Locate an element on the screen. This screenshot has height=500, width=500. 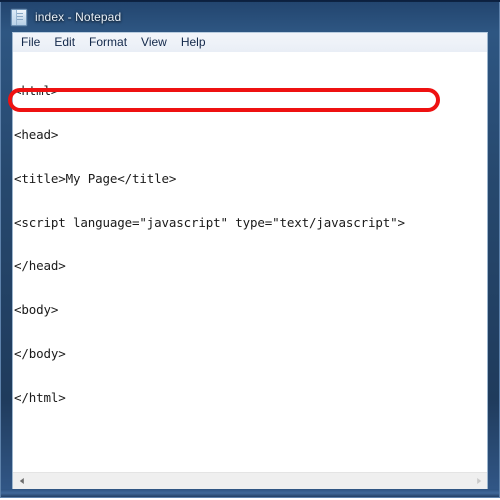
code-line: <html> is located at coordinates (36, 91).